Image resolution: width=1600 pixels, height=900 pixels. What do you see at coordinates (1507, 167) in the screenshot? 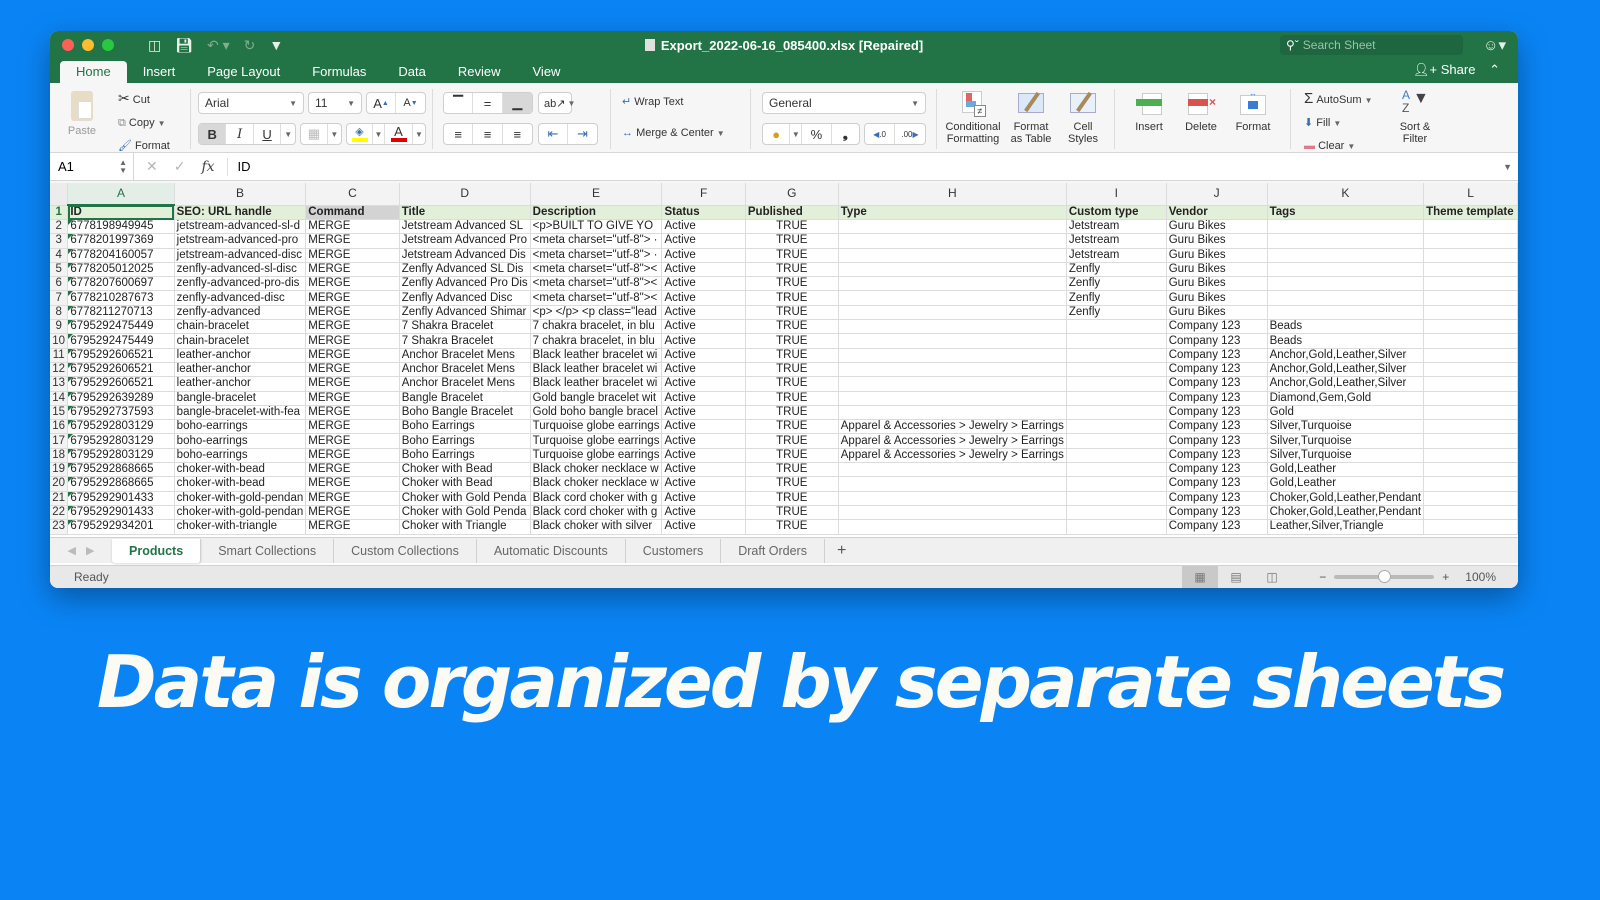
I see `expand-formula-bar-icon: ▼` at bounding box center [1507, 167].